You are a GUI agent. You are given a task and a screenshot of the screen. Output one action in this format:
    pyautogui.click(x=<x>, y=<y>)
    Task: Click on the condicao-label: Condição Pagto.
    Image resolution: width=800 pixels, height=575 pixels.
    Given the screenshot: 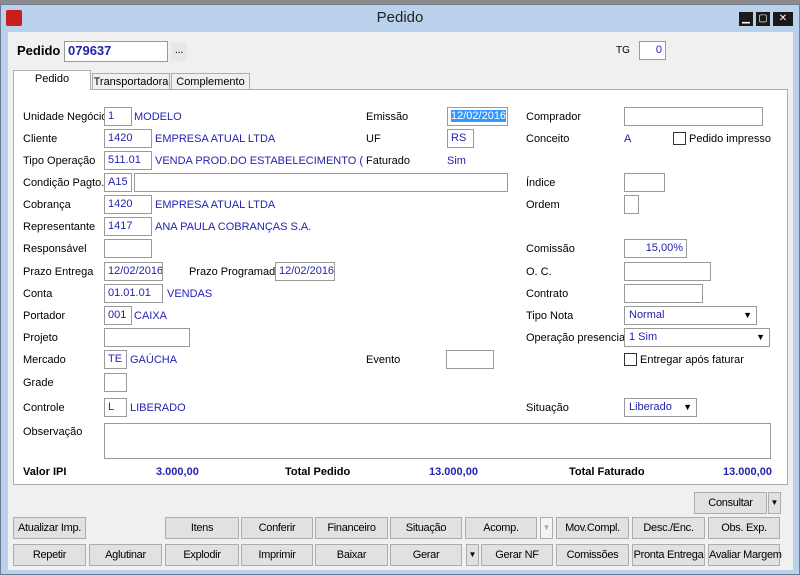 What is the action you would take?
    pyautogui.click(x=64, y=183)
    